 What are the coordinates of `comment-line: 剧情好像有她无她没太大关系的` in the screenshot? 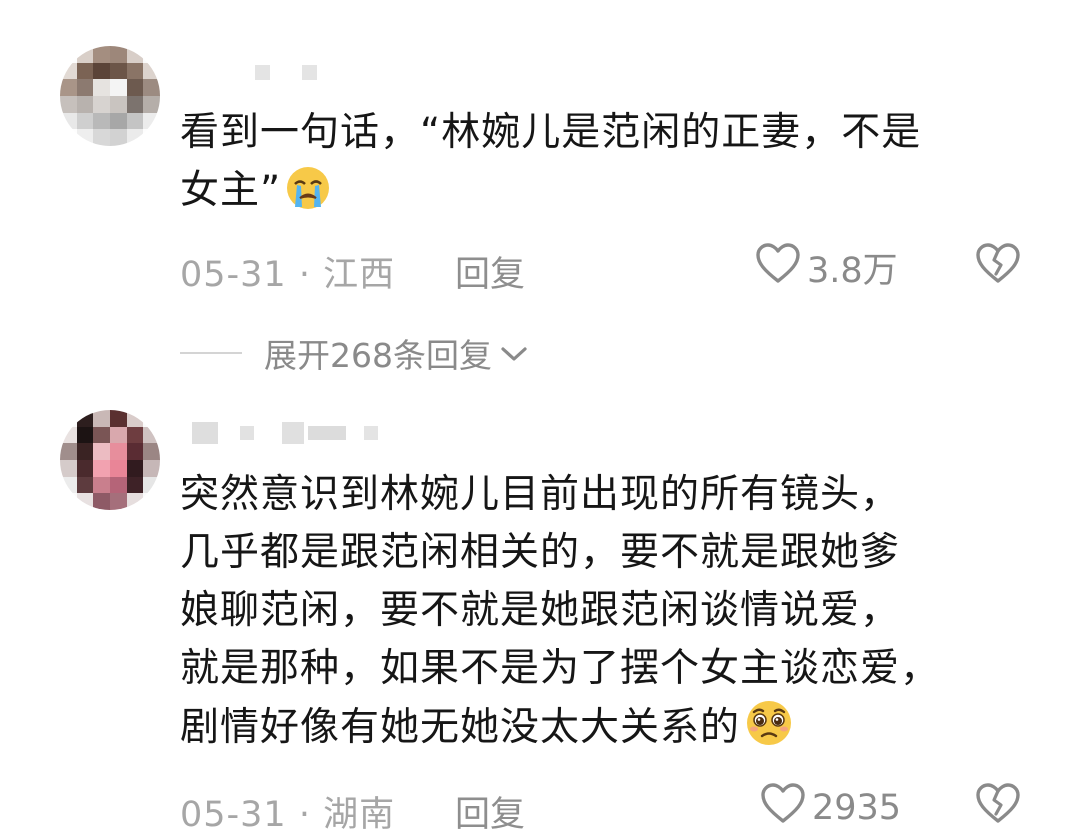 It's located at (460, 727).